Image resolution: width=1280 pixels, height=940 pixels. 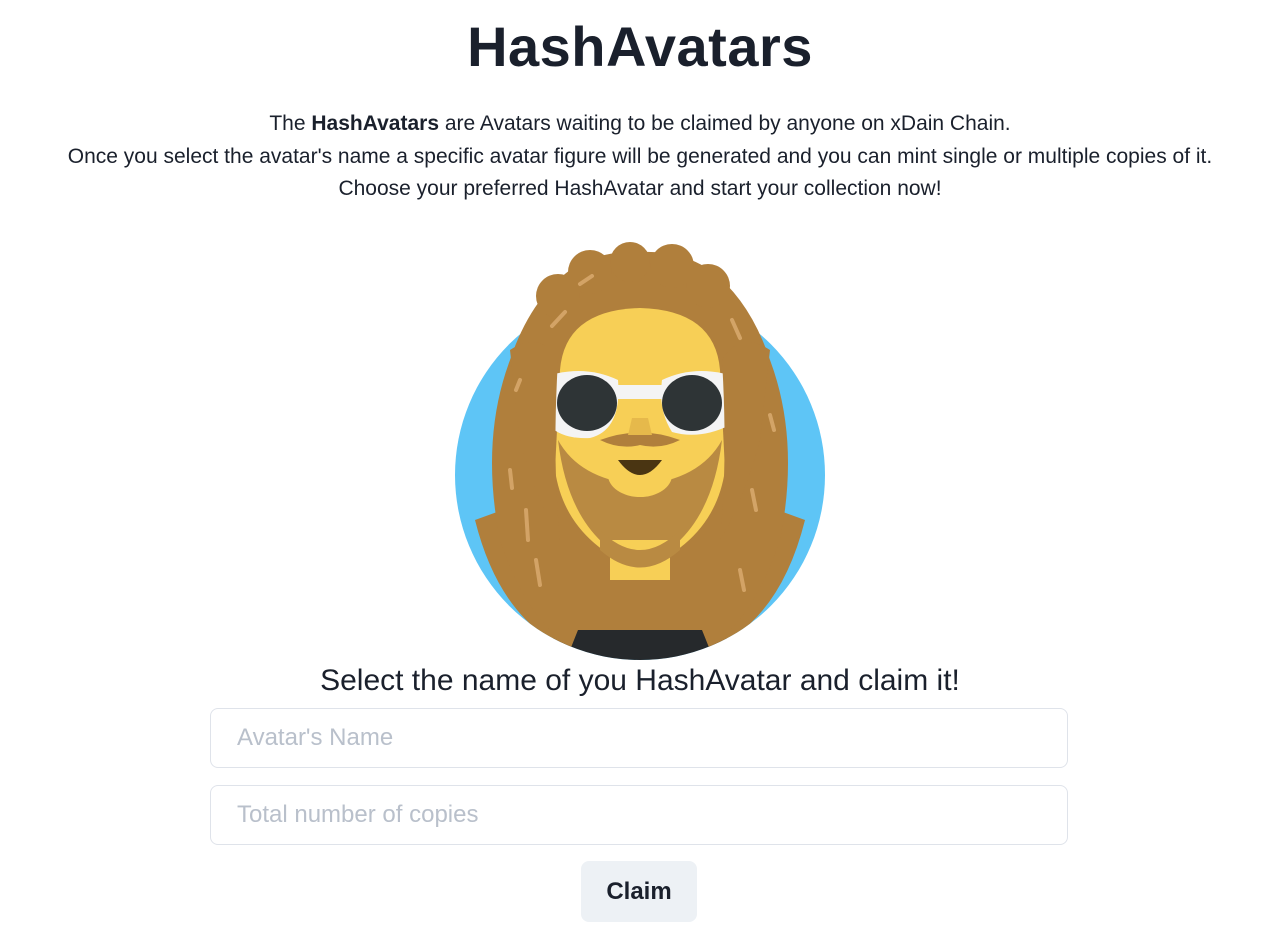 What do you see at coordinates (375, 123) in the screenshot?
I see `intro-brand-name: HashAvatars` at bounding box center [375, 123].